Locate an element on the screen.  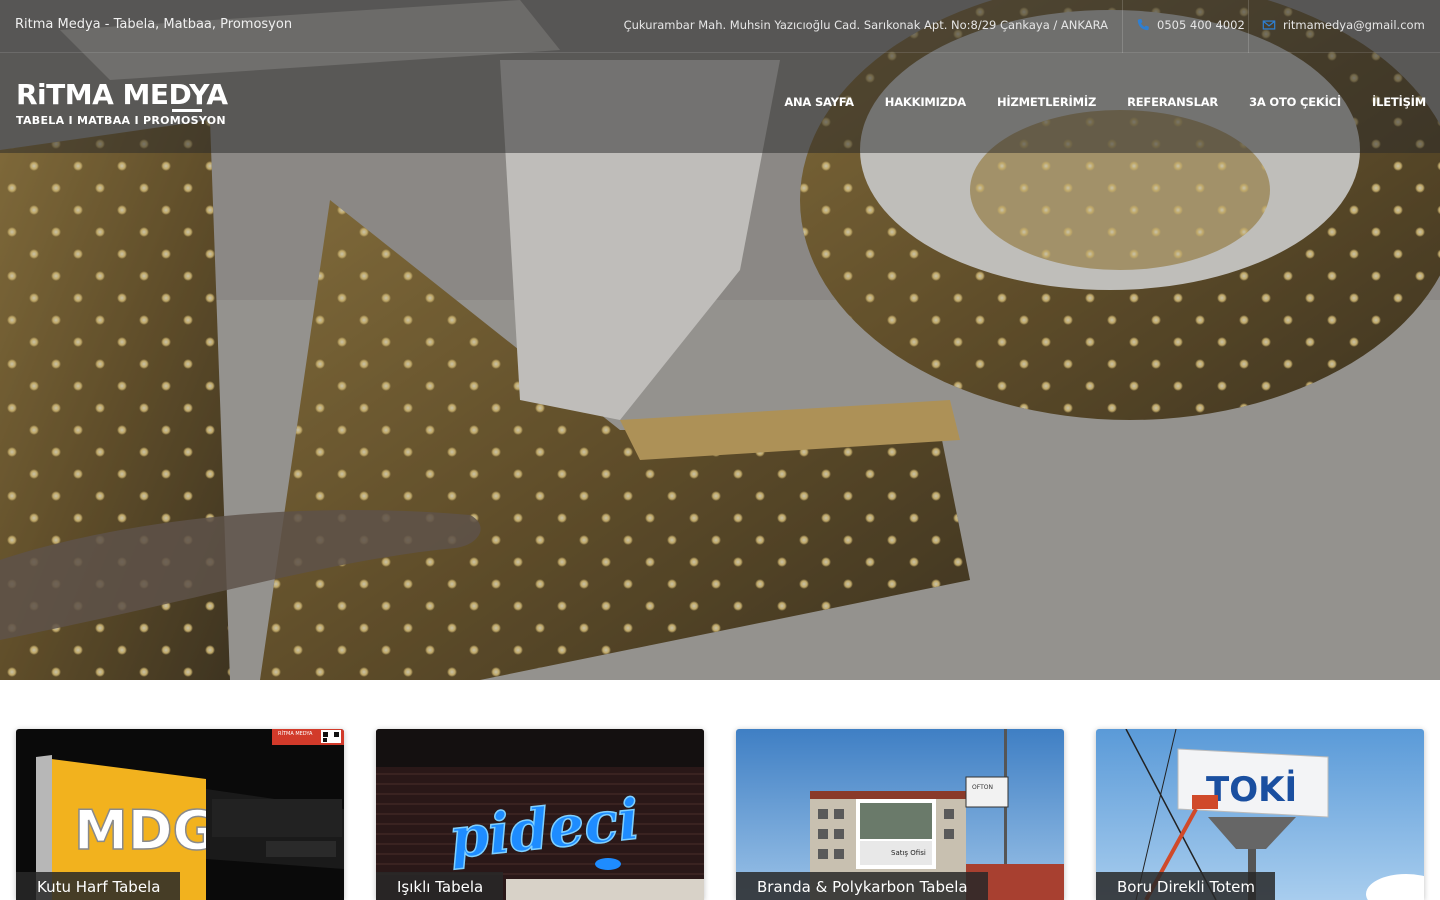
service-card-isikli: pideci Işıklı Tabela is located at coordinates (540, 814).